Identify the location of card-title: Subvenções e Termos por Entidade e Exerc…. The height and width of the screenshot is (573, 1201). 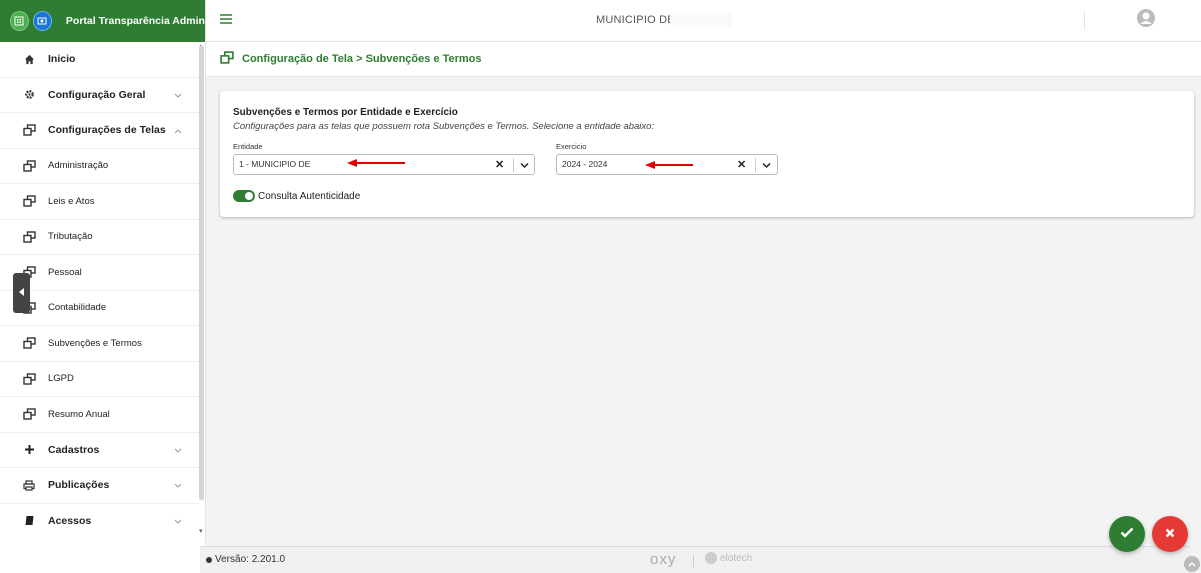
(345, 112).